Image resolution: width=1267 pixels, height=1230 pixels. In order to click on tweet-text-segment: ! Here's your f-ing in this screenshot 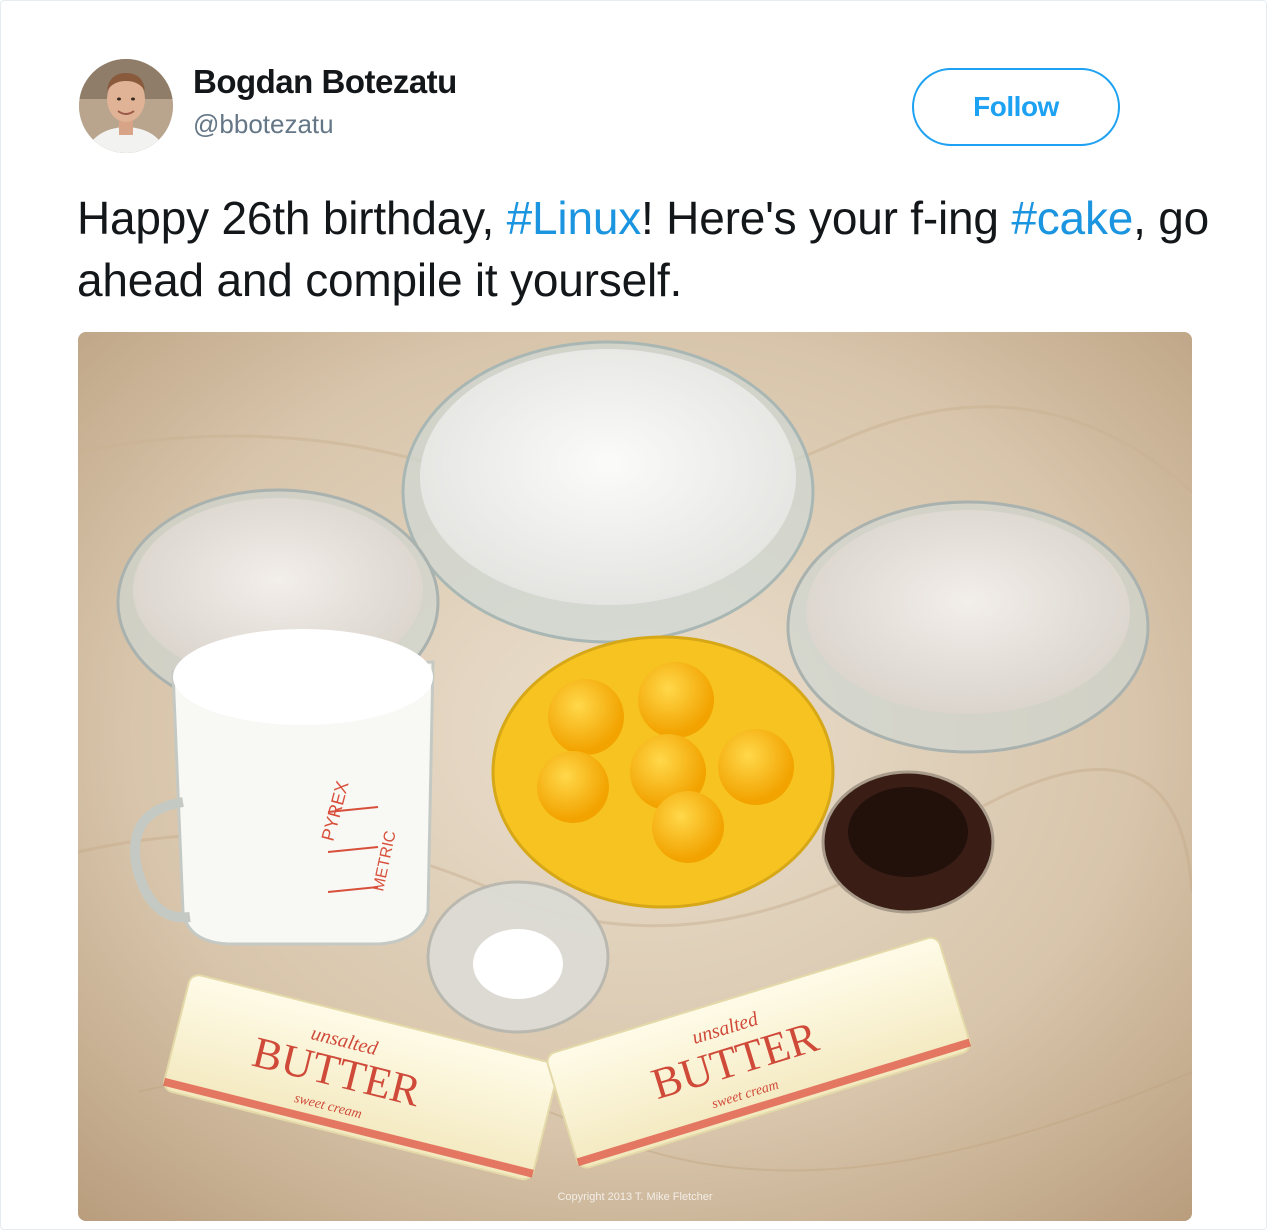, I will do `click(826, 218)`.